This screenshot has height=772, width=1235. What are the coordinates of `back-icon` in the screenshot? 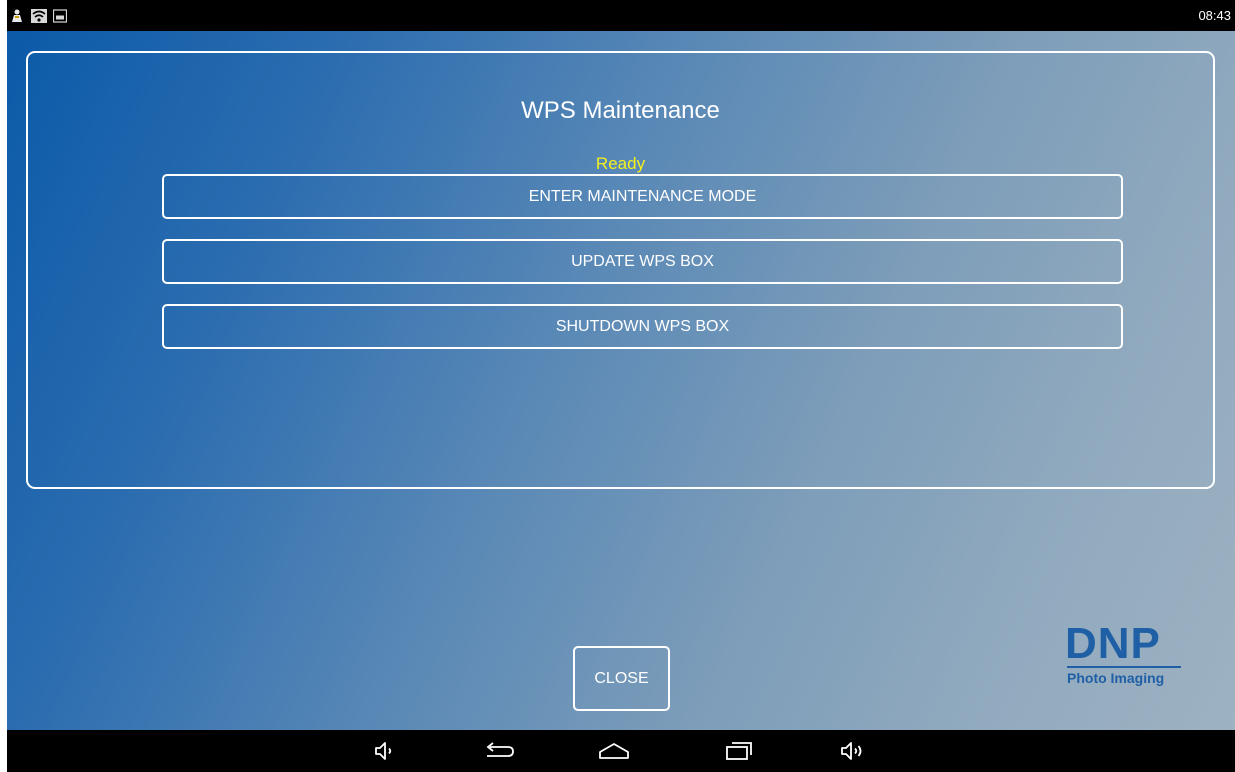 It's located at (500, 749).